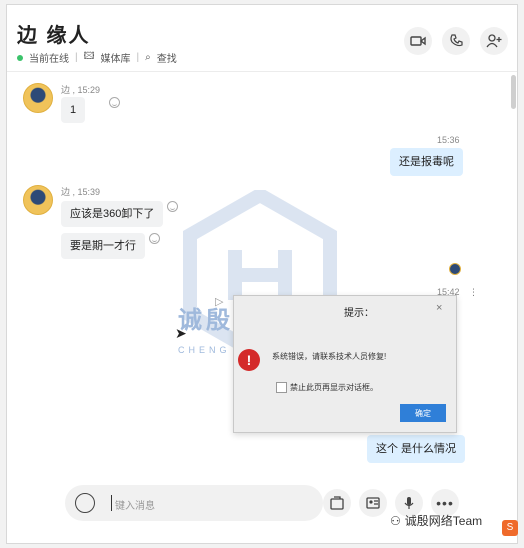 This screenshot has width=524, height=548. I want to click on brand-text: 诚殷网络Team, so click(443, 521).